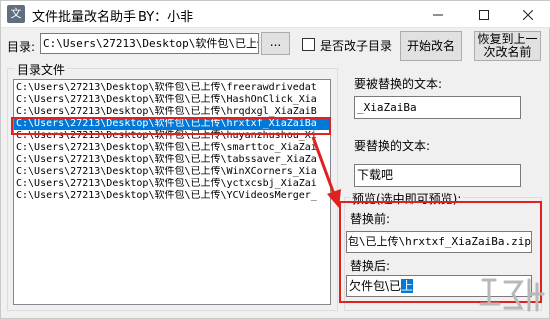 The height and width of the screenshot is (319, 550). I want to click on watermark-logo-icon, so click(512, 295).